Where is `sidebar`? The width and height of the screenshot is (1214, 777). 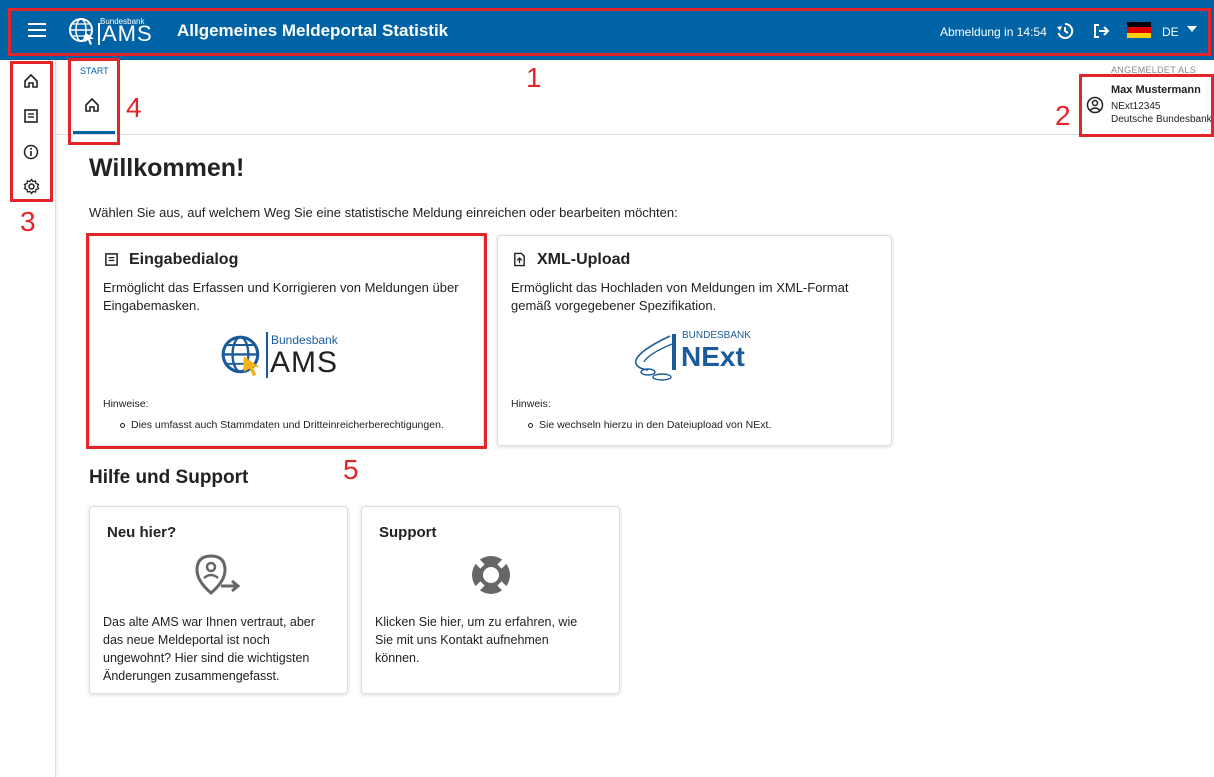 sidebar is located at coordinates (28, 418).